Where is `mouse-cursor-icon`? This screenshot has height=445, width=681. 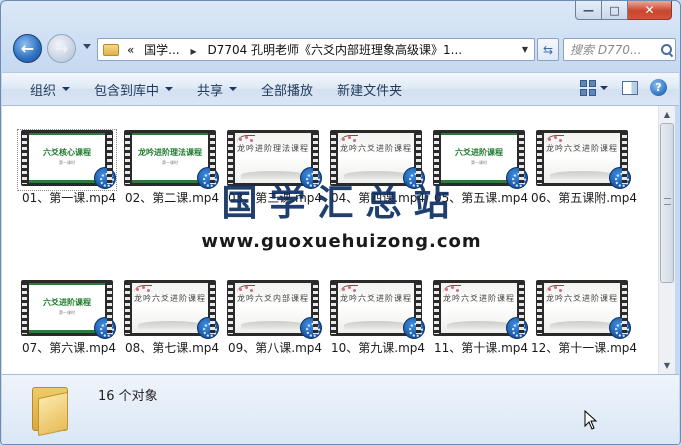 mouse-cursor-icon is located at coordinates (591, 420).